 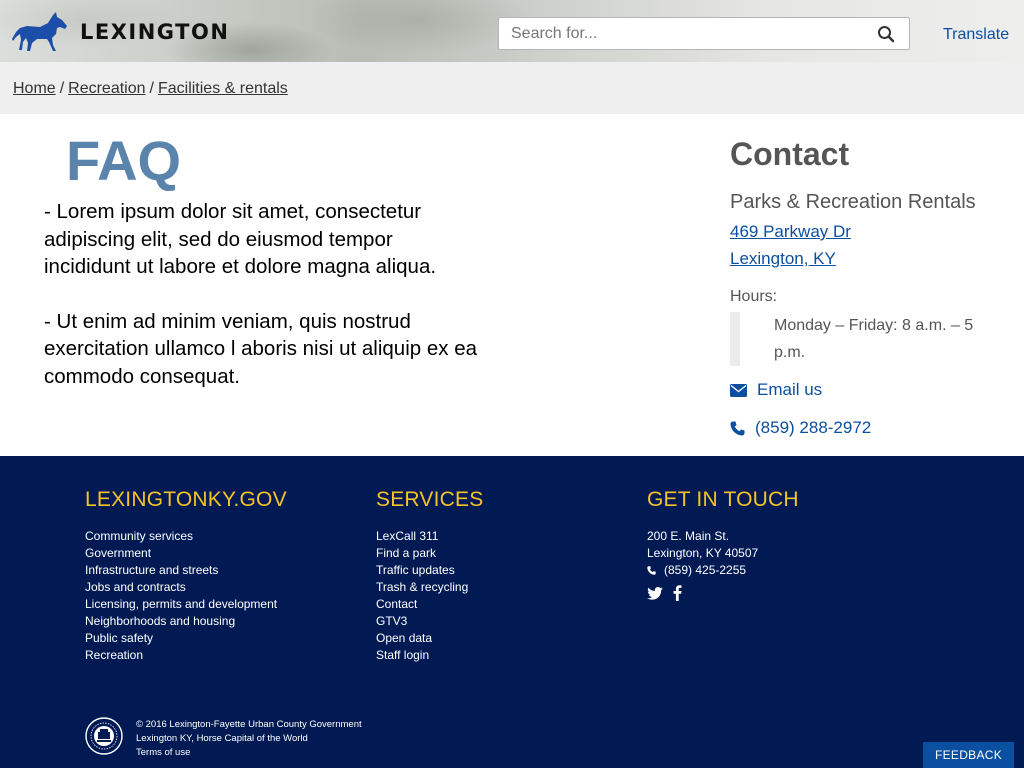 I want to click on breadcrumb-home: Home, so click(x=34, y=88).